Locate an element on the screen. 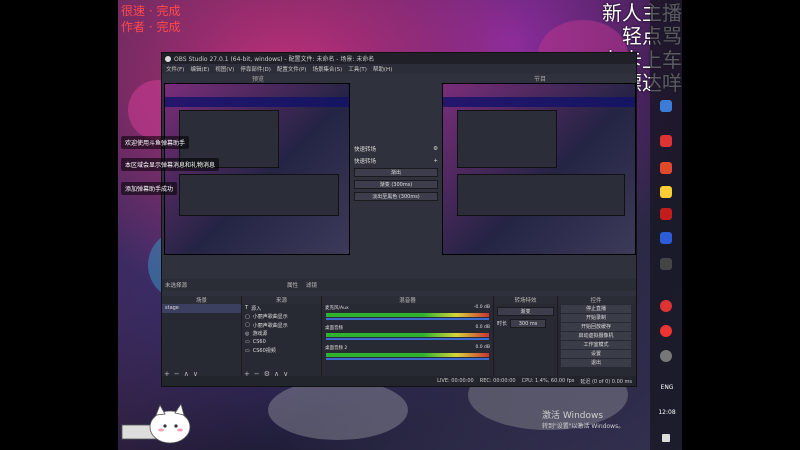 The height and width of the screenshot is (450, 800). sources-header: 来源 is located at coordinates (281, 300).